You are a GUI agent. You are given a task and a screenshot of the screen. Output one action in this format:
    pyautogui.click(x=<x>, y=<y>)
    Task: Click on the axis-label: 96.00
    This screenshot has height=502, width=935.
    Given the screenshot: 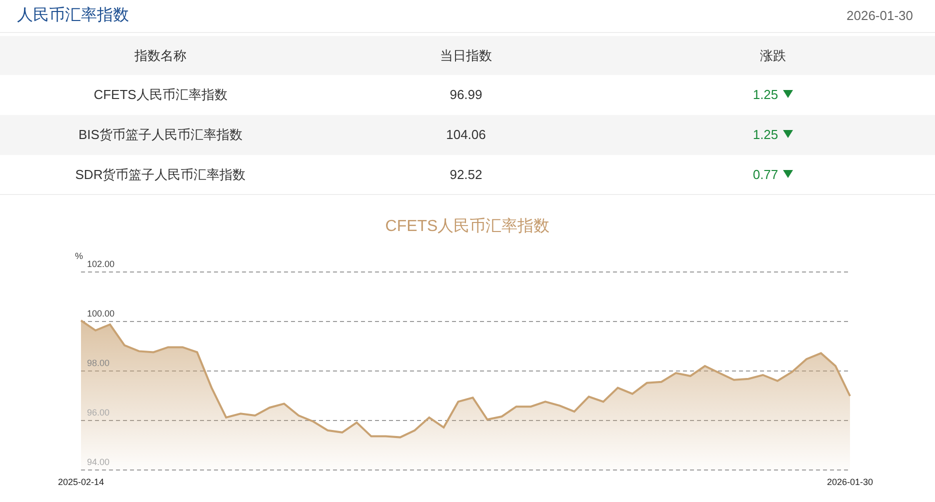 What is the action you would take?
    pyautogui.click(x=98, y=413)
    